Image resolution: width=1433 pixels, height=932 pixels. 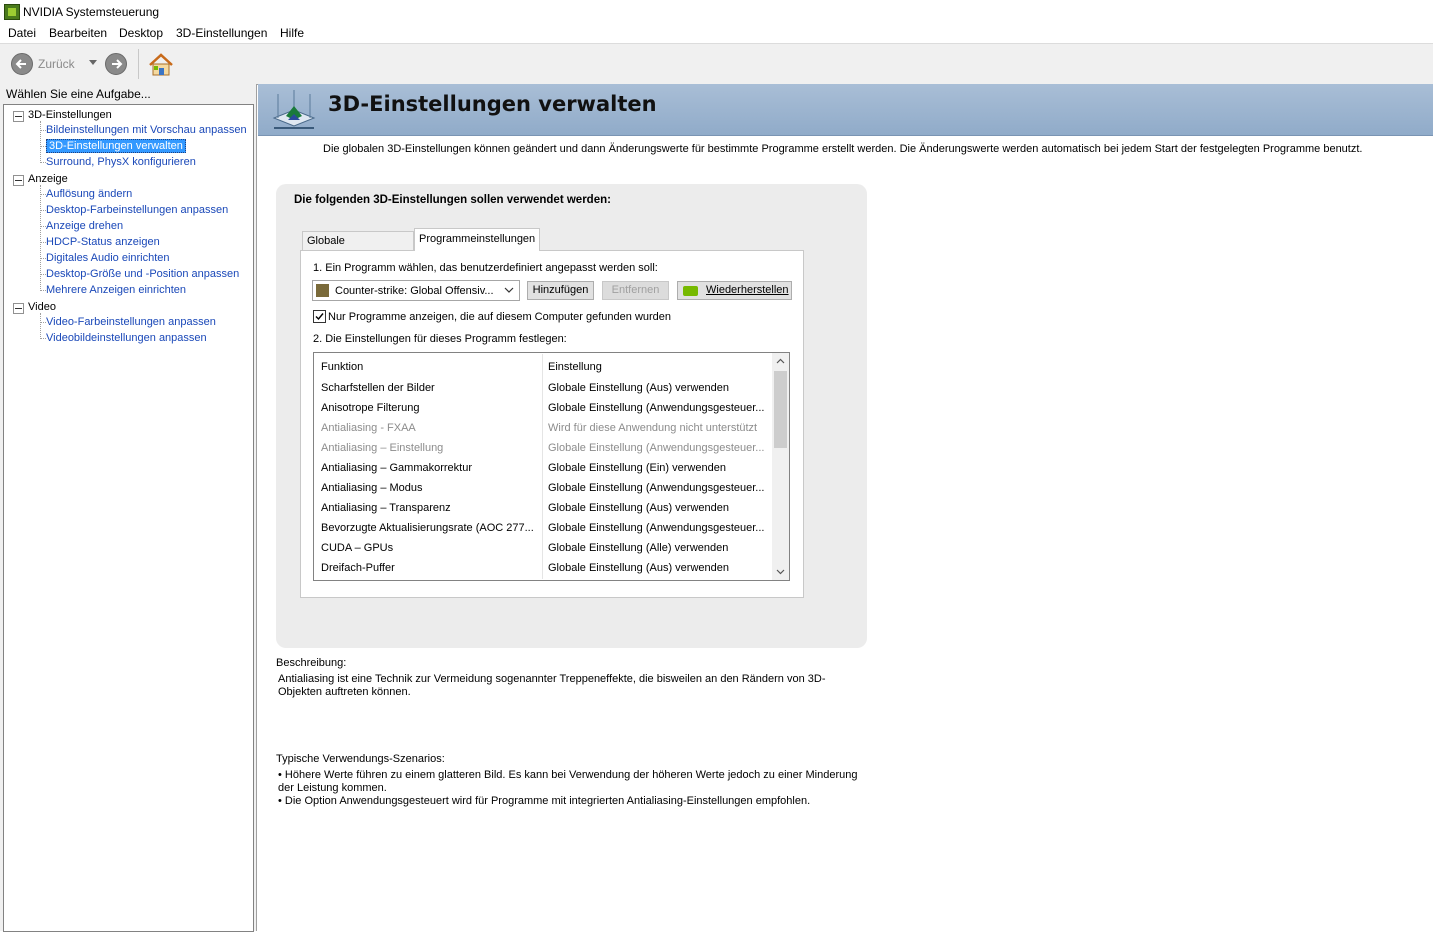 What do you see at coordinates (126, 338) in the screenshot?
I see `tree-link-videobildeinstellungen: Videobildeinstellungen anpassen` at bounding box center [126, 338].